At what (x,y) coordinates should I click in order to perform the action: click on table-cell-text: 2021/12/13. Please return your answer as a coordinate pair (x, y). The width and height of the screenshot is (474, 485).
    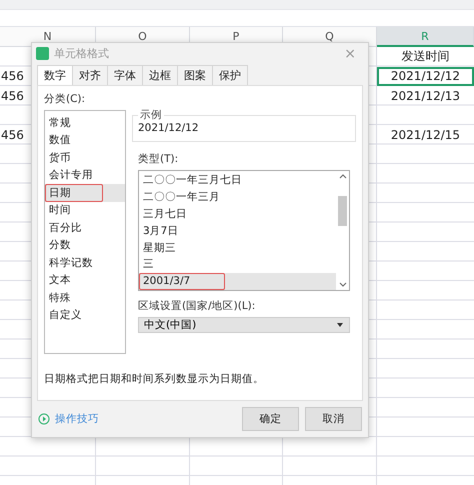
    Looking at the image, I should click on (426, 96).